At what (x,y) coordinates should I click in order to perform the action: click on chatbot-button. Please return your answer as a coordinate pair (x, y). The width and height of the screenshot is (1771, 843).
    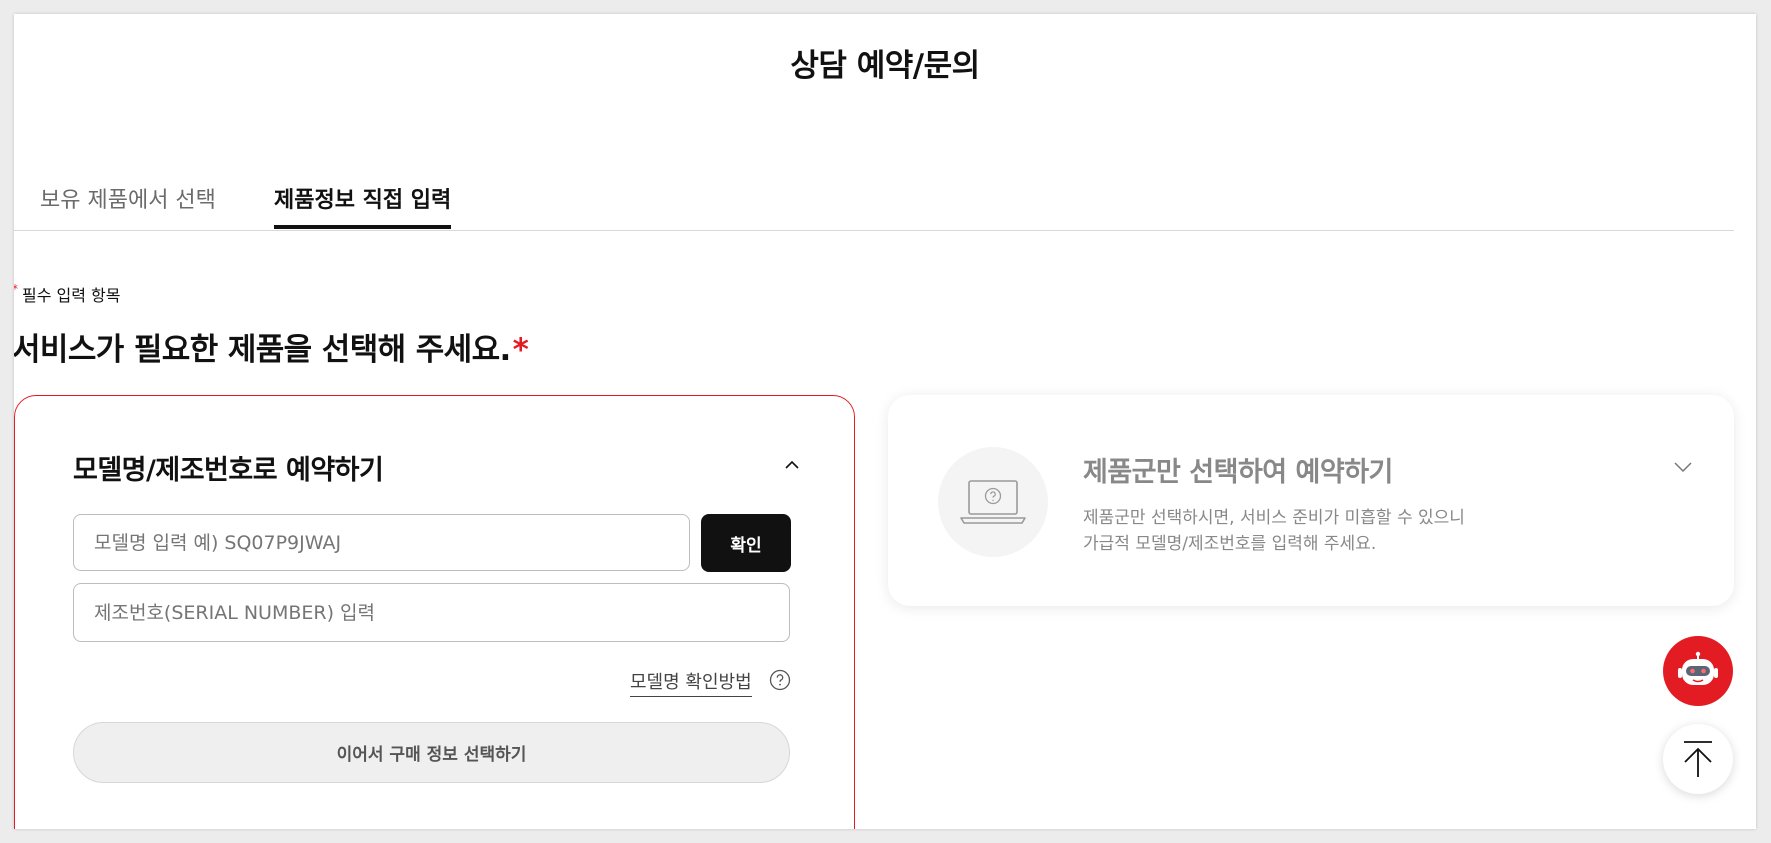
    Looking at the image, I should click on (1698, 671).